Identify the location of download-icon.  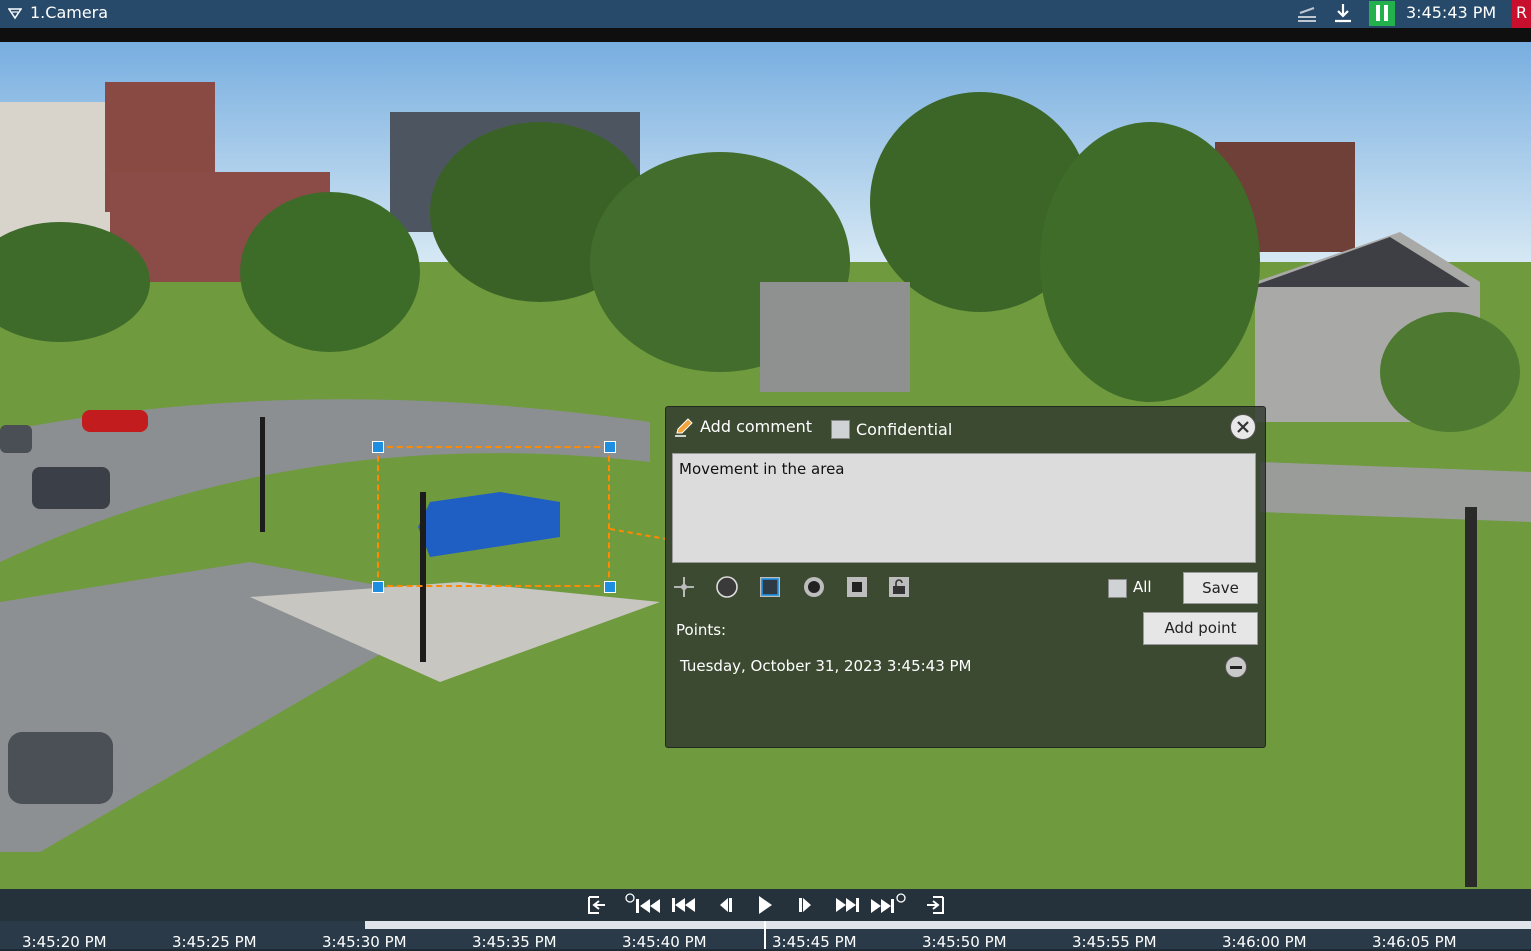
(1343, 15).